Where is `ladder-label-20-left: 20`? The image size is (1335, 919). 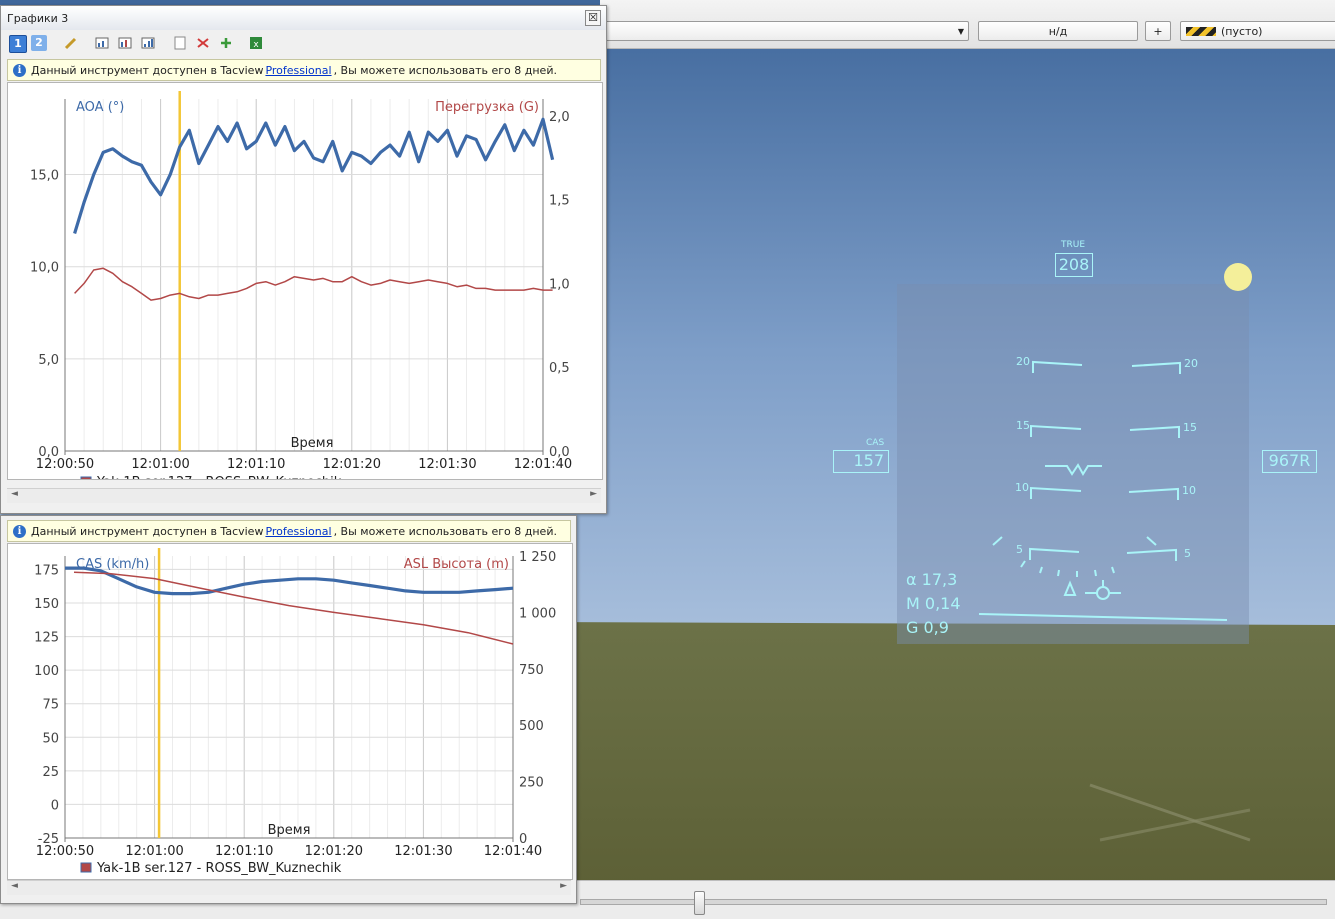 ladder-label-20-left: 20 is located at coordinates (1023, 361).